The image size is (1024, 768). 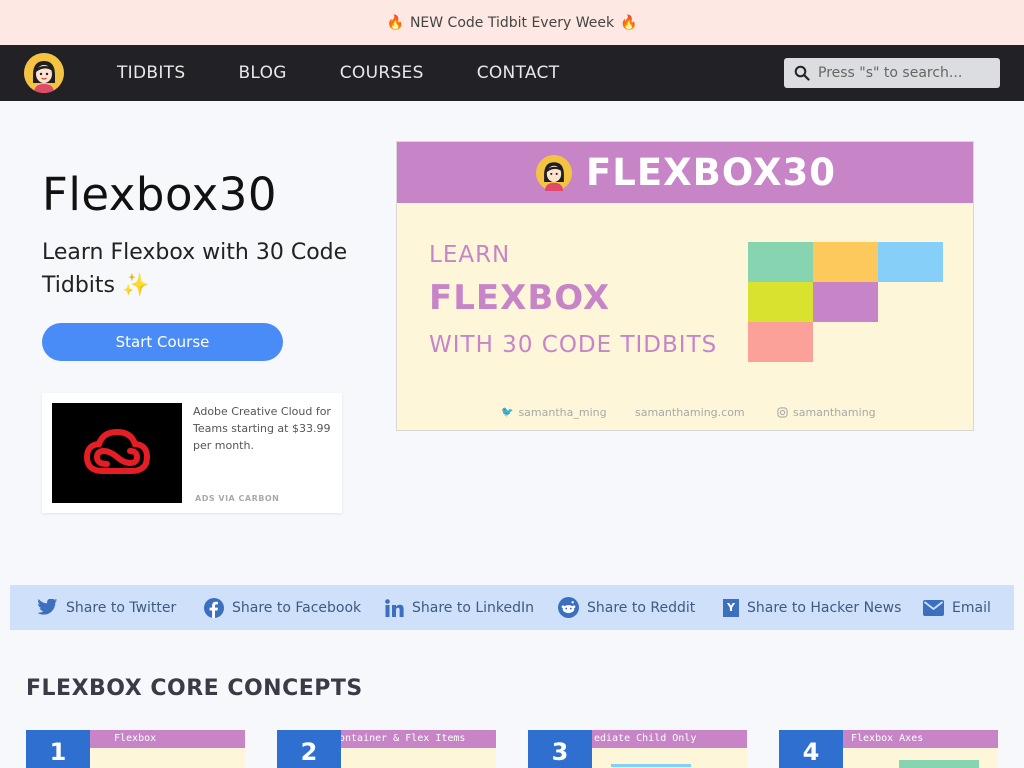 What do you see at coordinates (731, 607) in the screenshot?
I see `hackernews-icon: Y` at bounding box center [731, 607].